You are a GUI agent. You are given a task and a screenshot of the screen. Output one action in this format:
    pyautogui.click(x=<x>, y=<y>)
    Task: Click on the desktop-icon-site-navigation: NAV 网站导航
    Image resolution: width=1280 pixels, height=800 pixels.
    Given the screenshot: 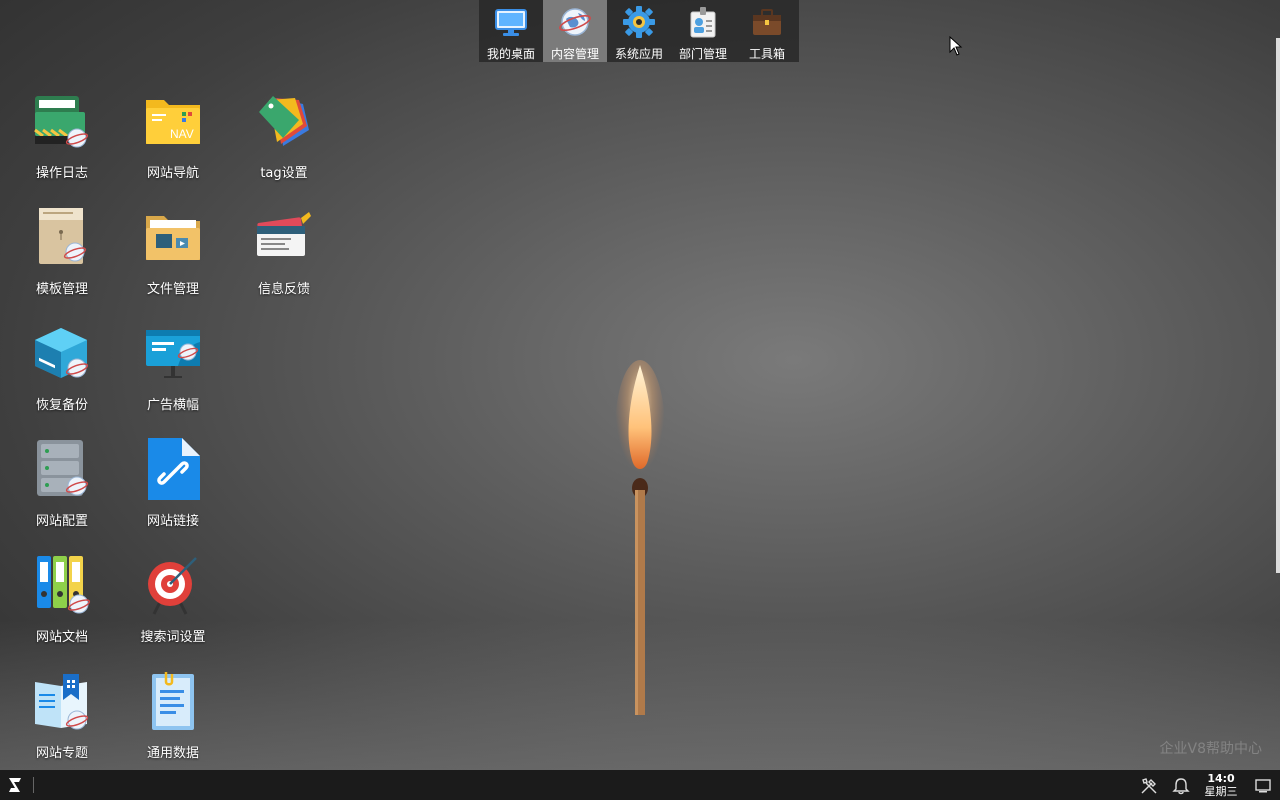 What is the action you would take?
    pyautogui.click(x=173, y=141)
    